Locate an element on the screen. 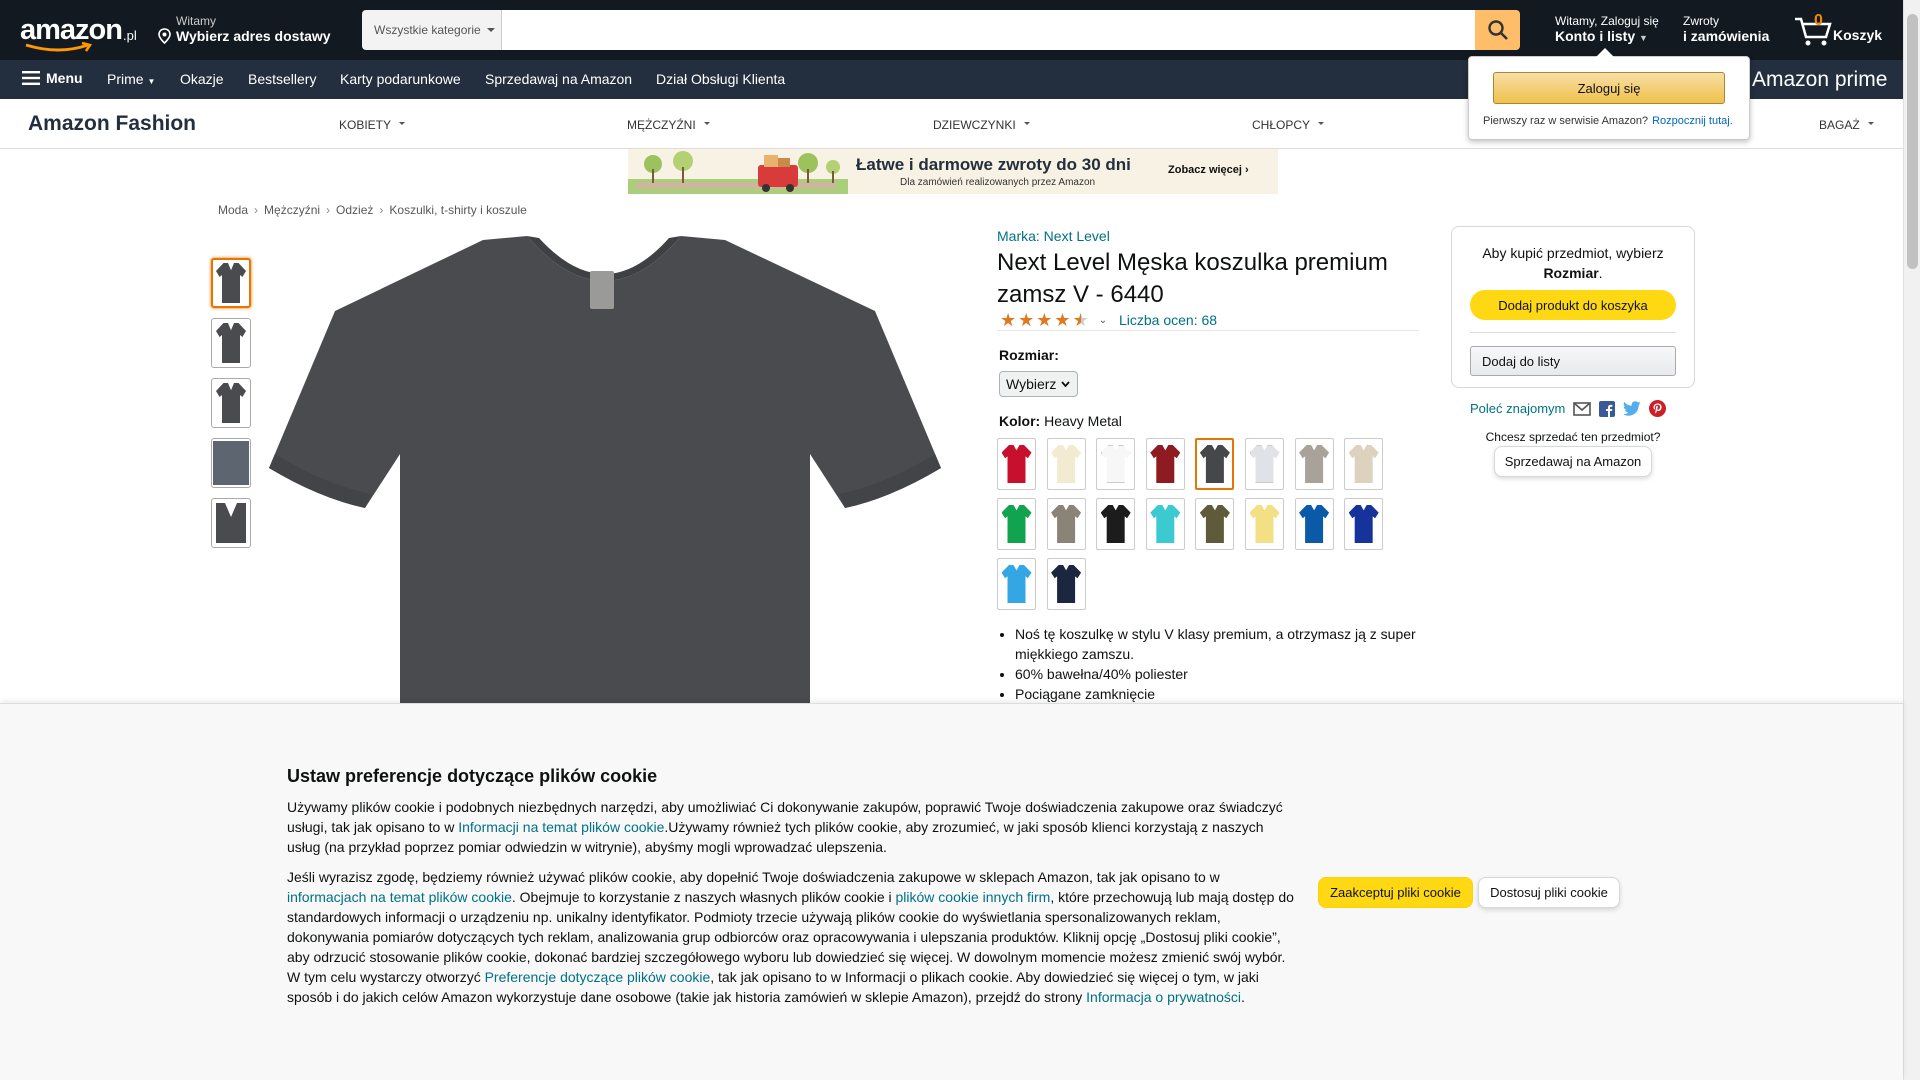  start-here-link: Rozpocznij tutaj. is located at coordinates (1692, 121).